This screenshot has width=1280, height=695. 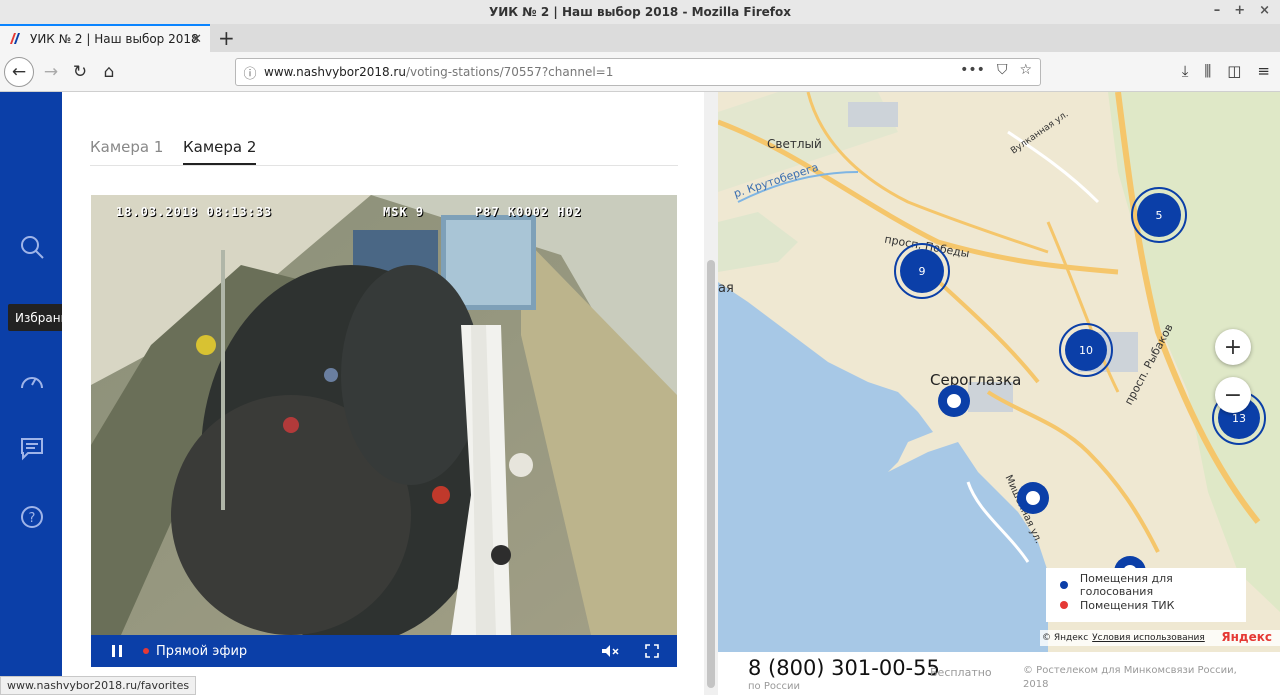 What do you see at coordinates (226, 38) in the screenshot?
I see `new-tab-button: +` at bounding box center [226, 38].